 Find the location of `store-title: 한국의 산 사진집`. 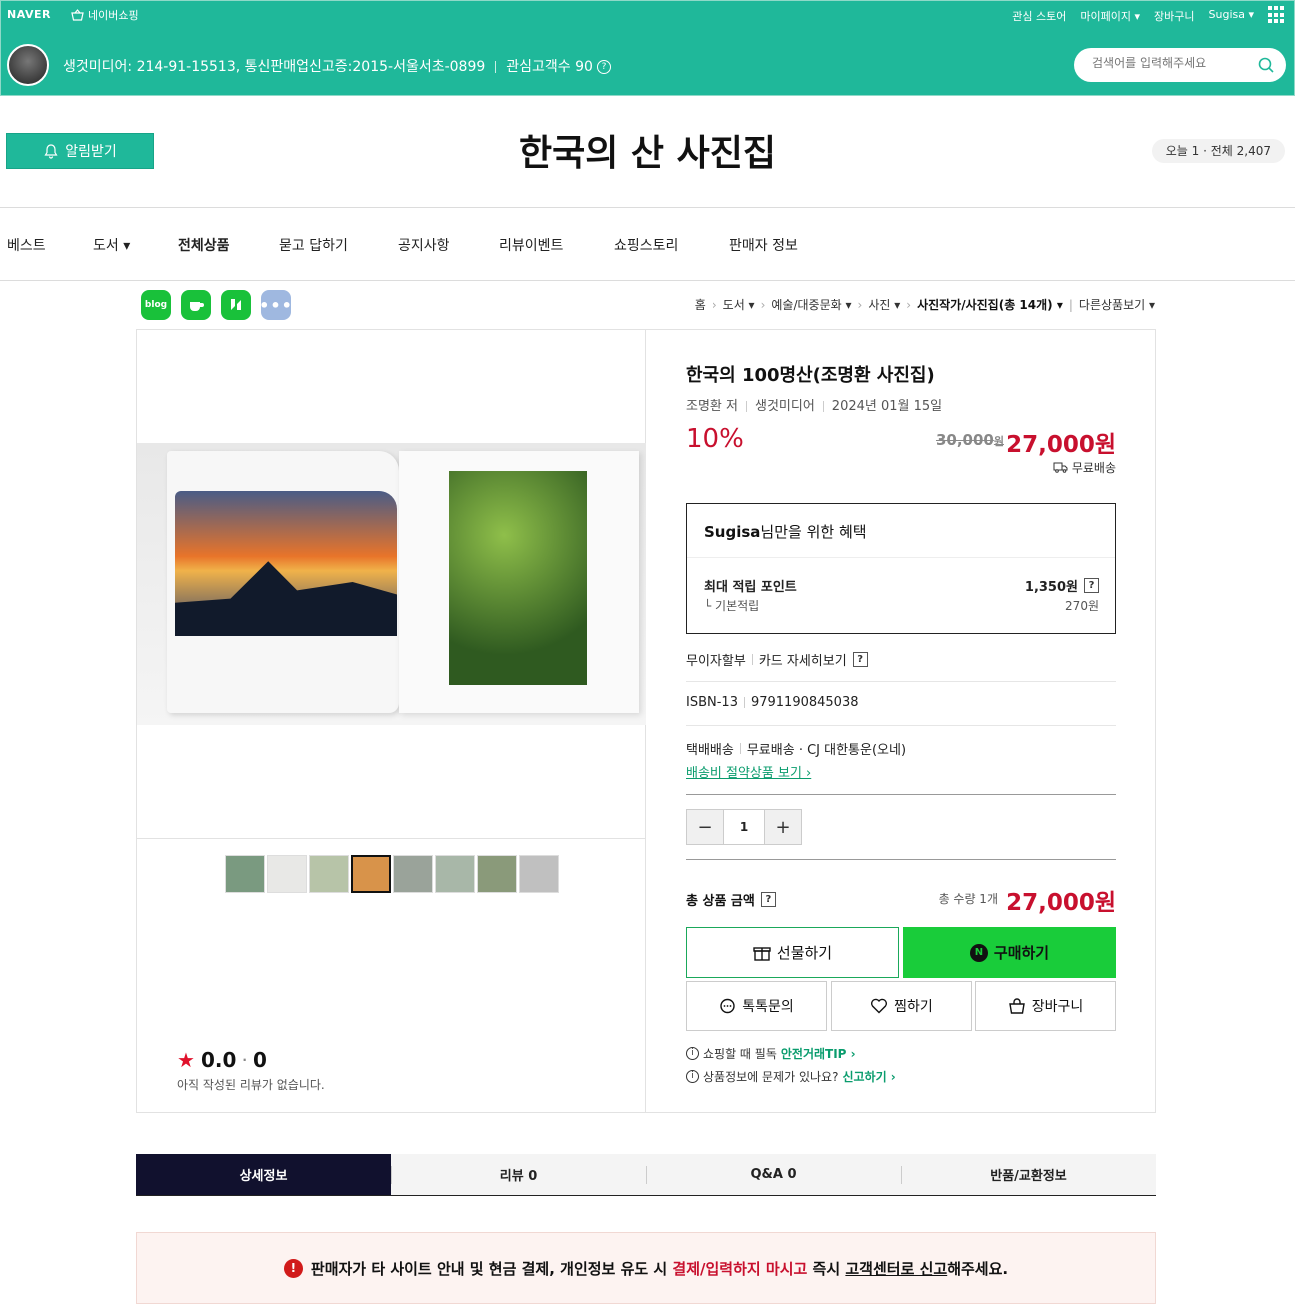

store-title: 한국의 산 사진집 is located at coordinates (647, 153).